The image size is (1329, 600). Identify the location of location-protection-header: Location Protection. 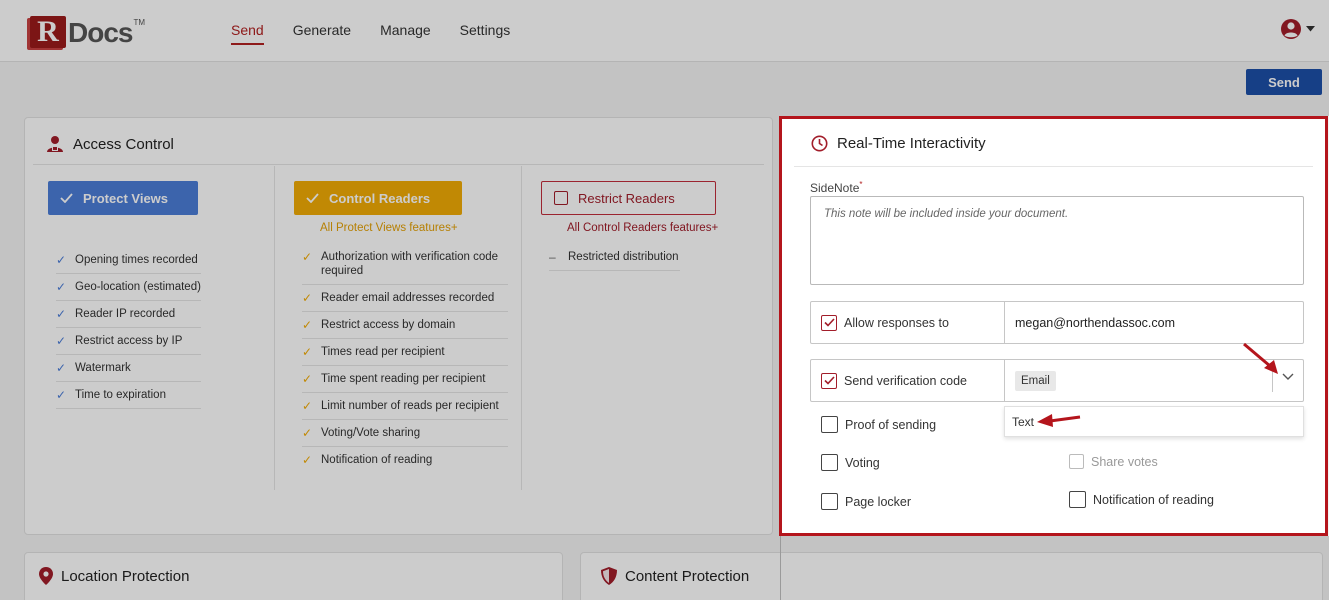
(114, 576).